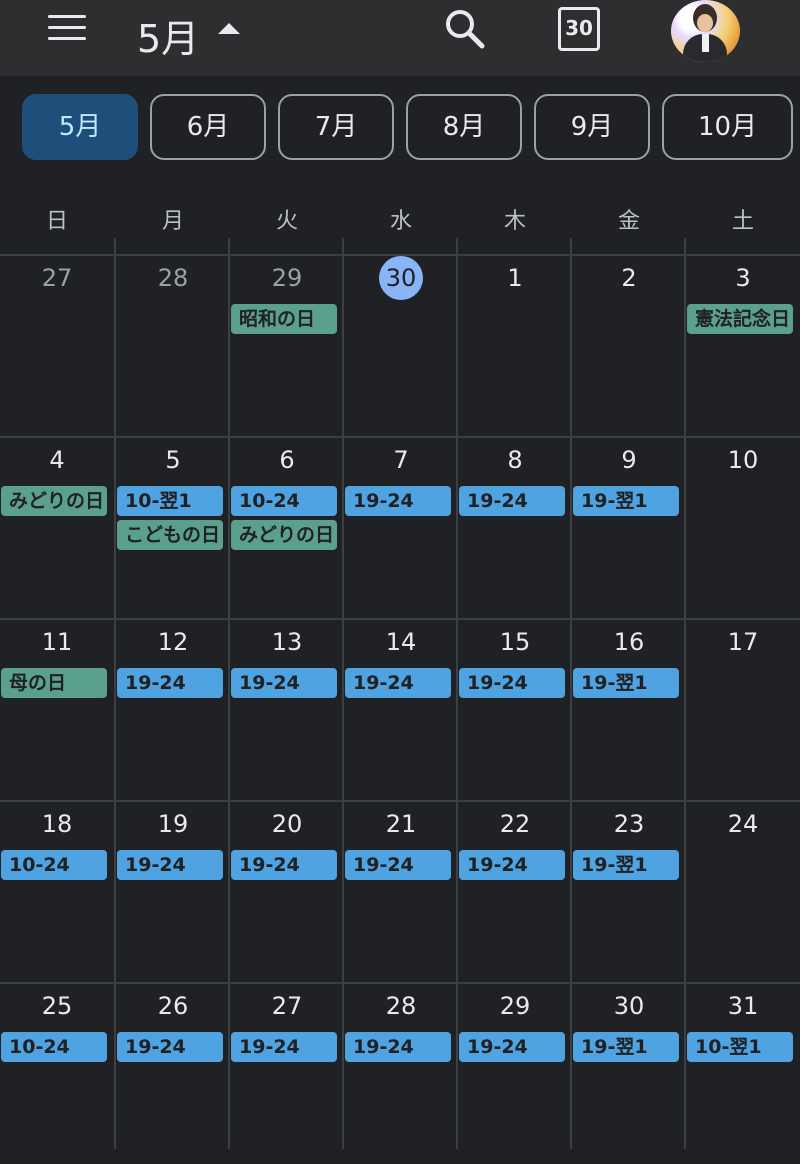 The image size is (800, 1164). What do you see at coordinates (743, 460) in the screenshot?
I see `day-number: 10` at bounding box center [743, 460].